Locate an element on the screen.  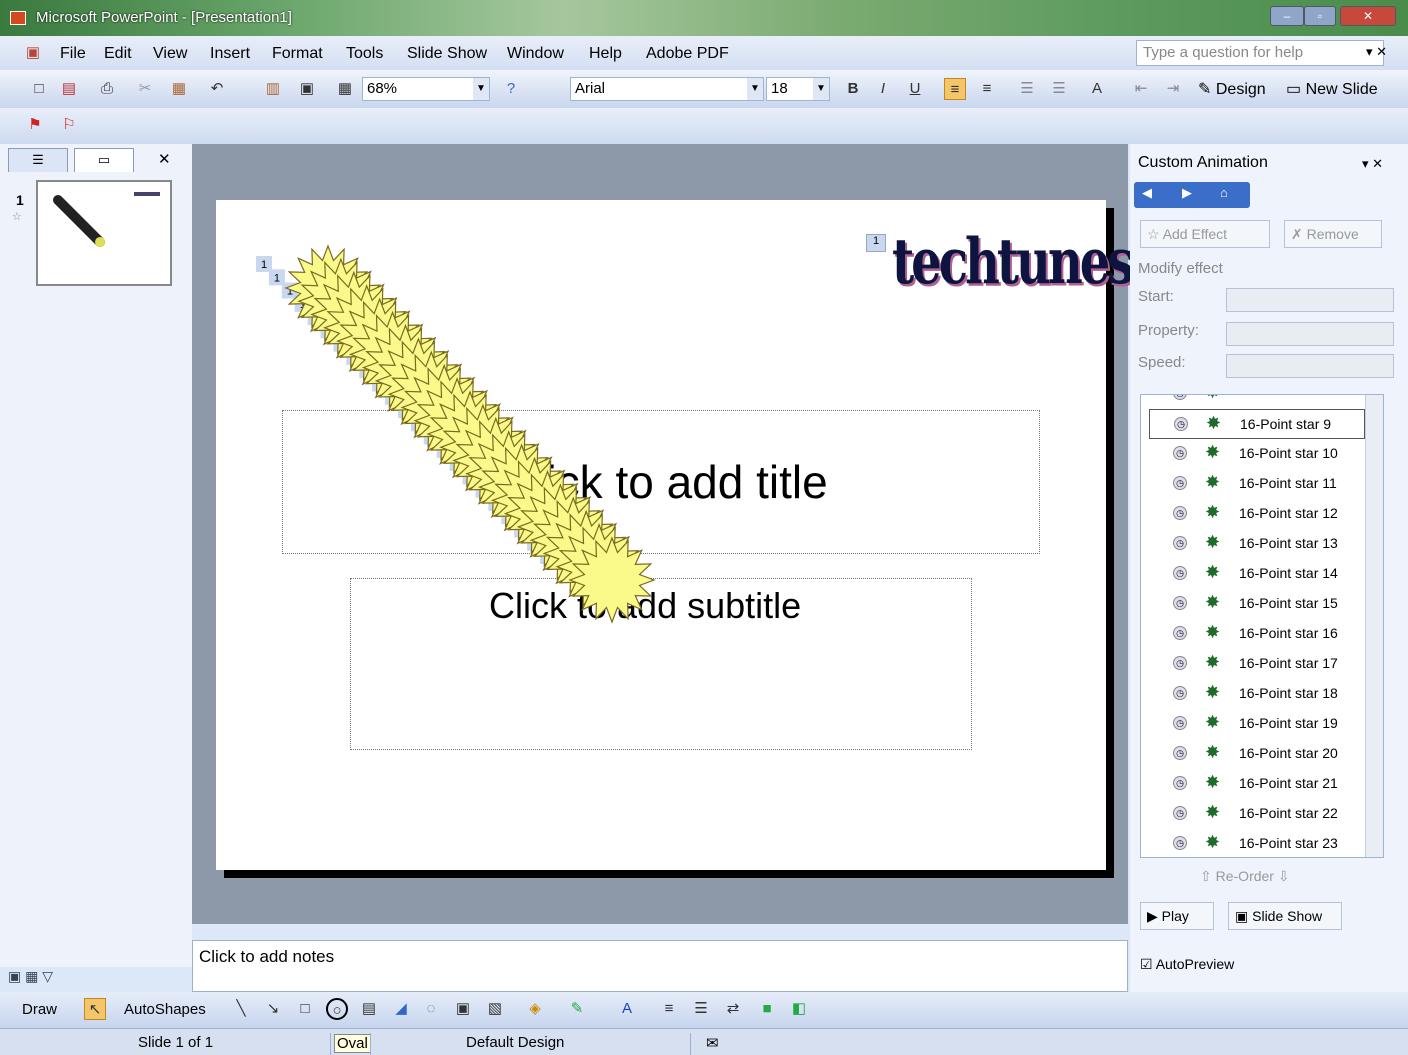
font-dropdown-icon: ▼ is located at coordinates (755, 89).